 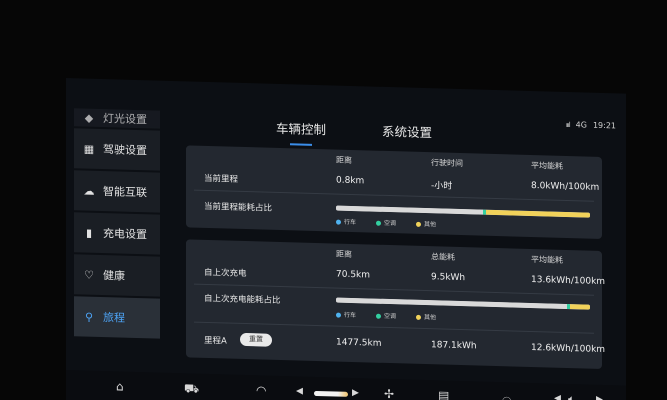 I want to click on sidebar-item-driving: ▦ 驾驶设置, so click(x=117, y=149).